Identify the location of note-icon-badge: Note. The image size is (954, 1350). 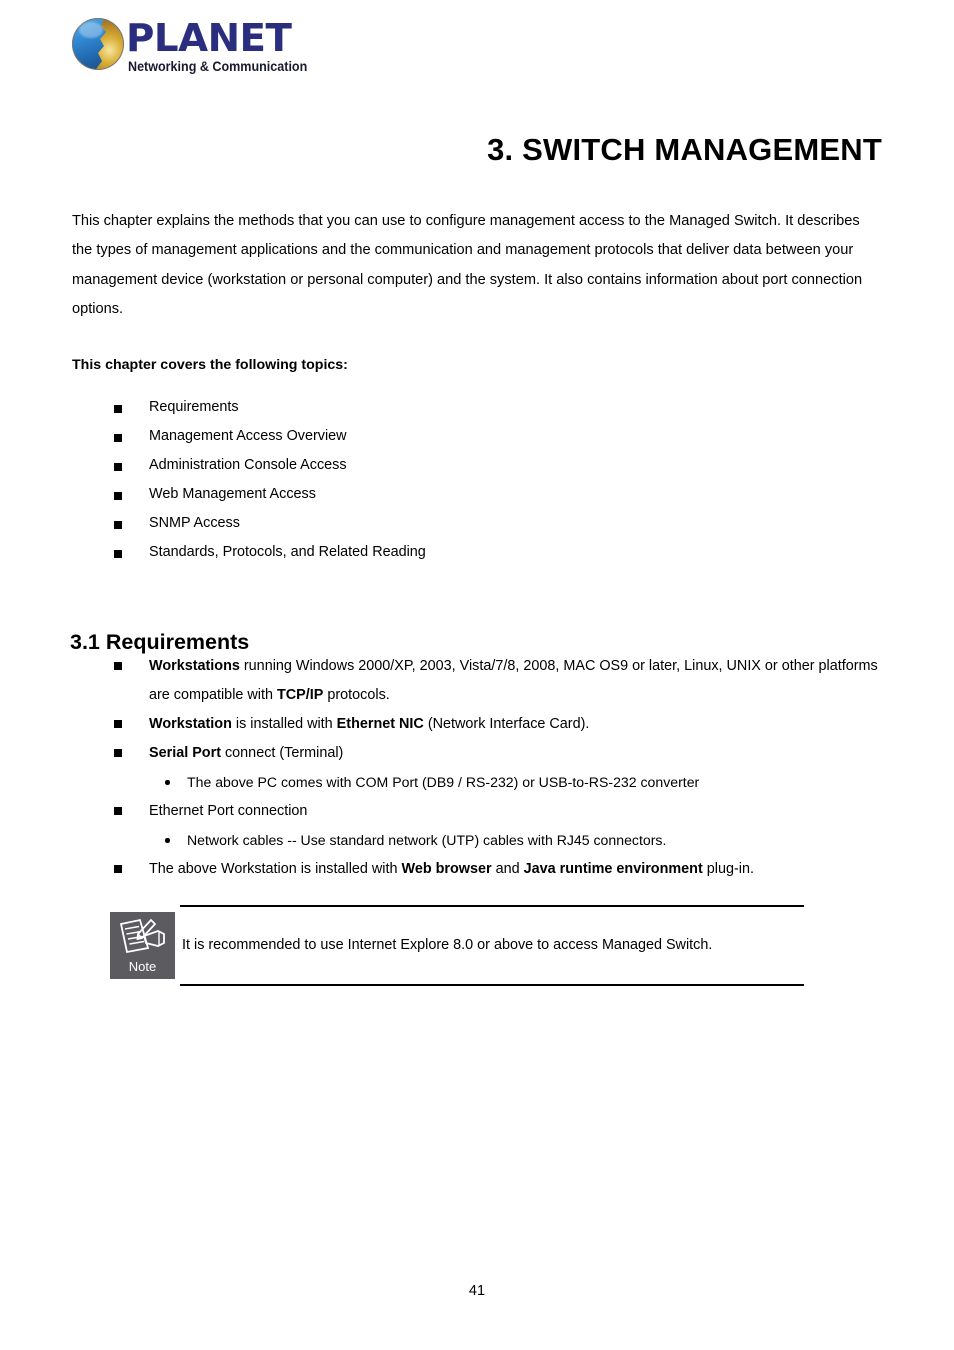
(142, 945).